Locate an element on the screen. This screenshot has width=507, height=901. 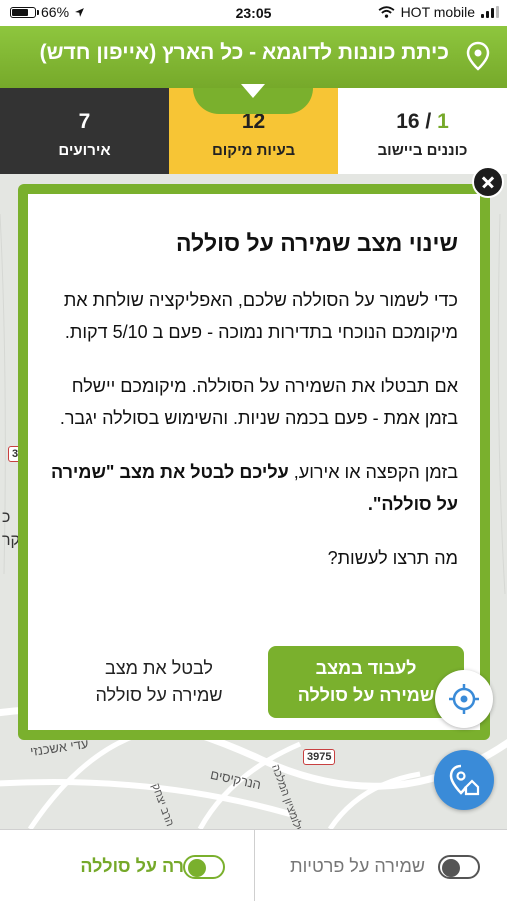
battery-saving-toggle is located at coordinates (204, 867).